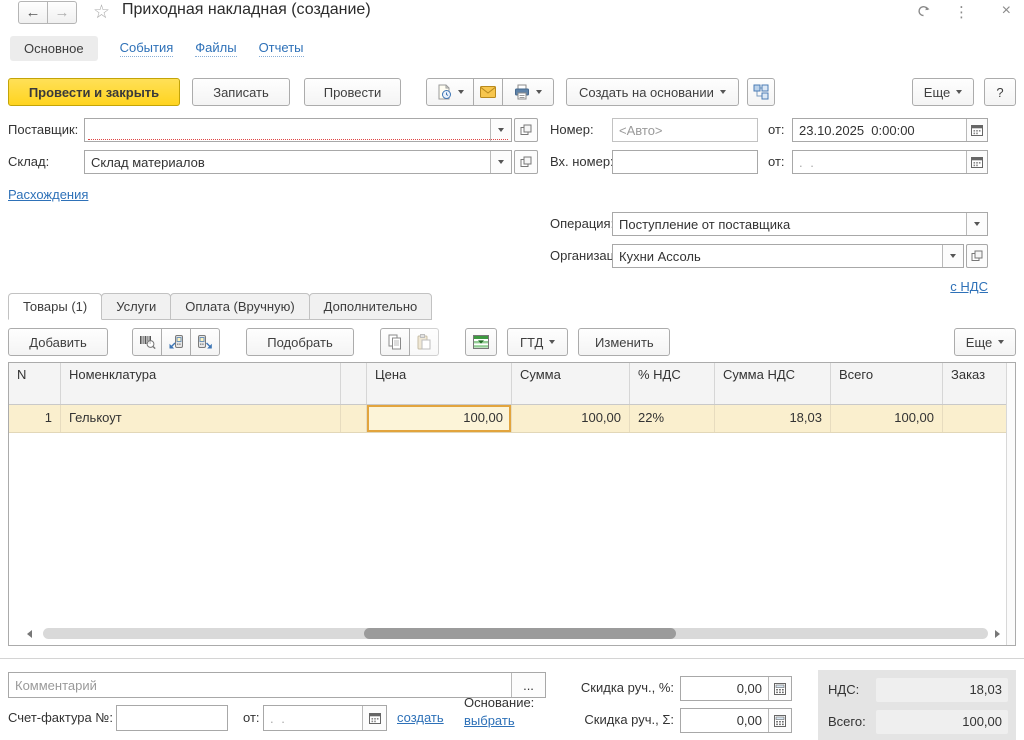 Image resolution: width=1024 pixels, height=740 pixels. What do you see at coordinates (969, 287) in the screenshot?
I see `vat-mode-link: с НДС` at bounding box center [969, 287].